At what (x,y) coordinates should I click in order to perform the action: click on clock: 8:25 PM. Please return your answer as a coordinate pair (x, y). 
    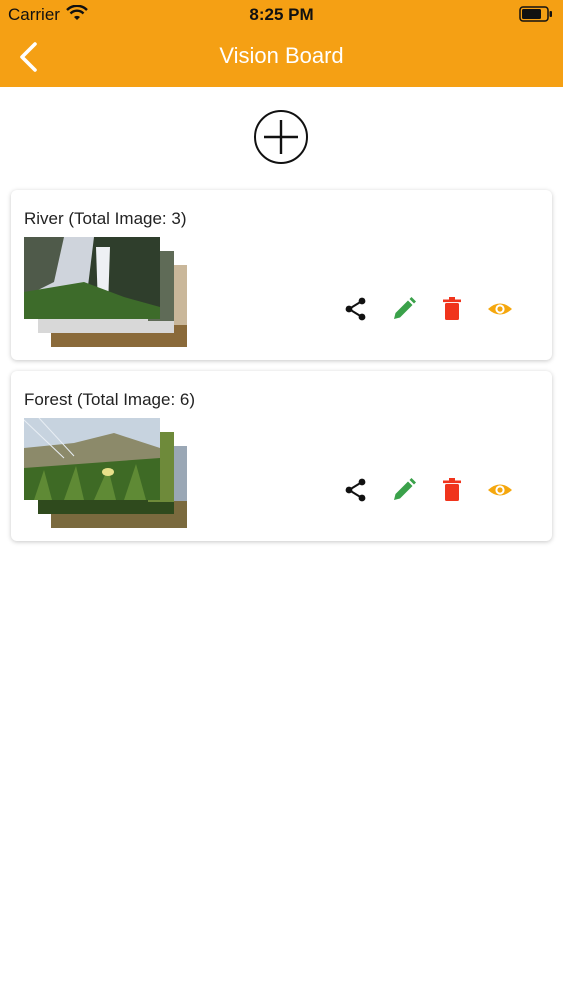
    Looking at the image, I should click on (281, 14).